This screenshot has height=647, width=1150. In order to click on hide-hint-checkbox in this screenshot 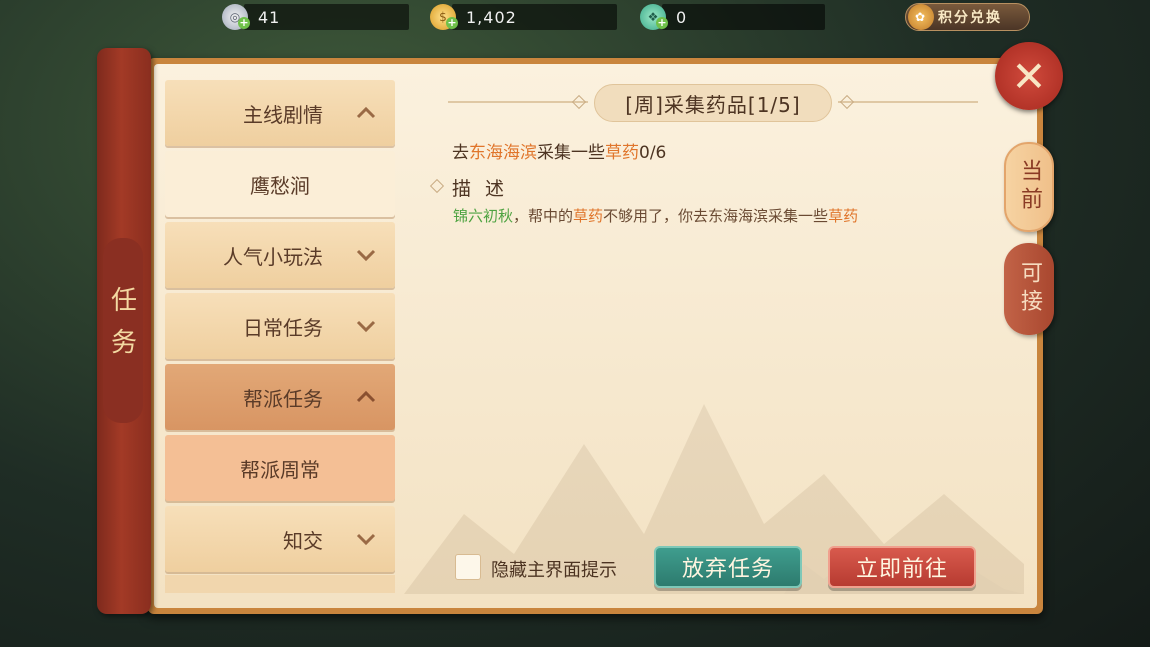, I will do `click(468, 567)`.